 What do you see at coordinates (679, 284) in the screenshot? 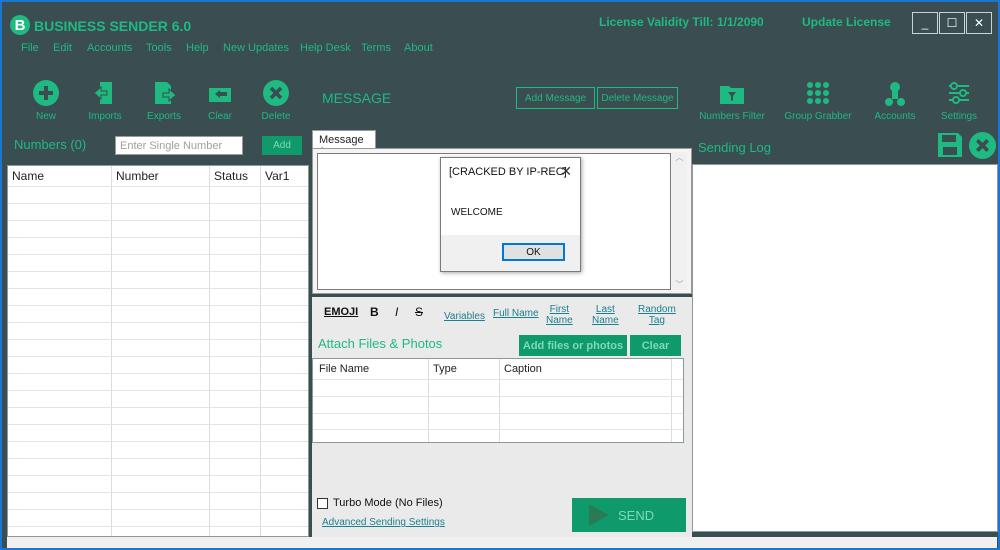
I see `scroll-down-icon: ﹀` at bounding box center [679, 284].